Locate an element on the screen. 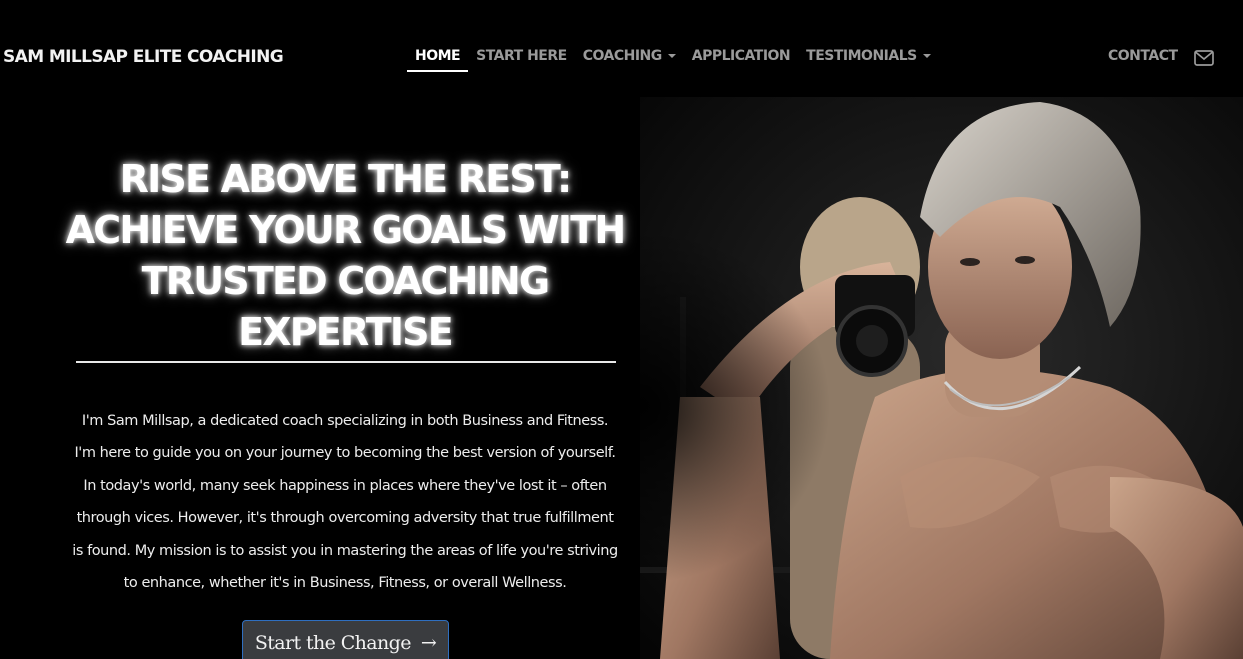  nav-coaching-dropdown: COACHING is located at coordinates (629, 59).